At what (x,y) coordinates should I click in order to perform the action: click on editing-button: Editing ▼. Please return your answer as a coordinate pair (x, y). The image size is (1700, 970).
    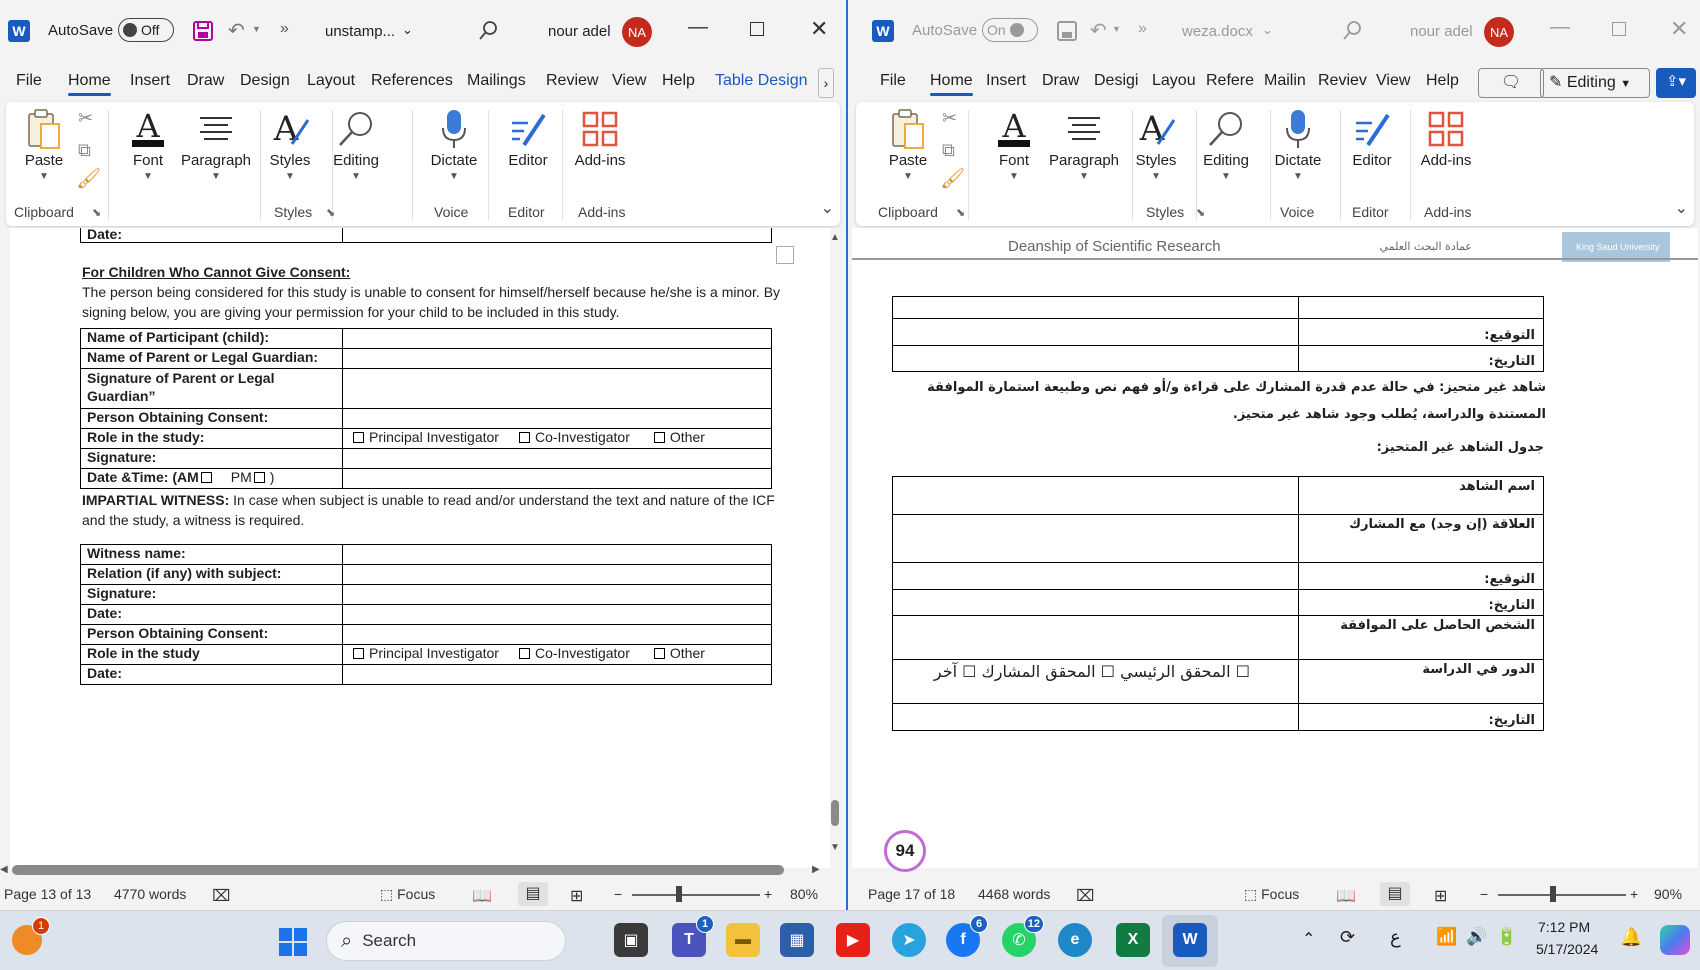
    Looking at the image, I should click on (1226, 144).